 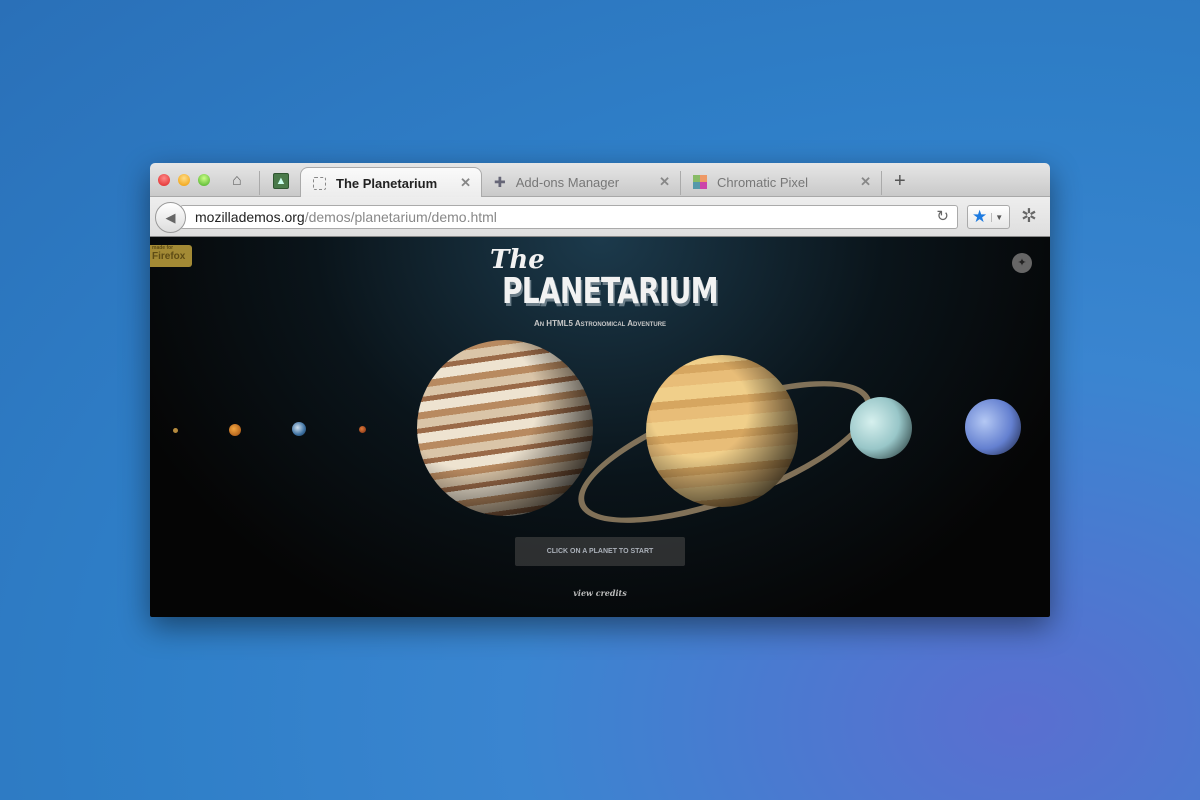 I want to click on gear-icon: ✲, so click(x=1029, y=216).